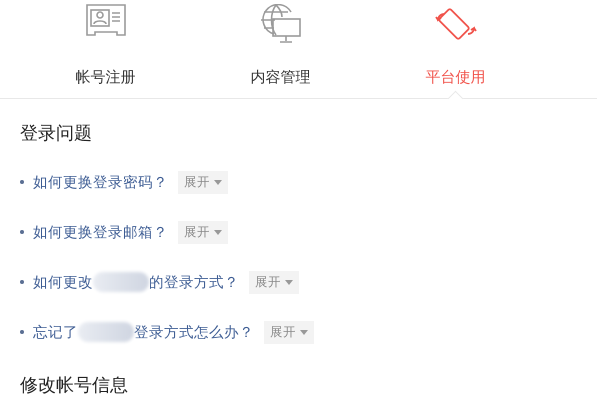 The height and width of the screenshot is (408, 597). Describe the element at coordinates (194, 332) in the screenshot. I see `question-link: 登录方式怎么办？` at that location.